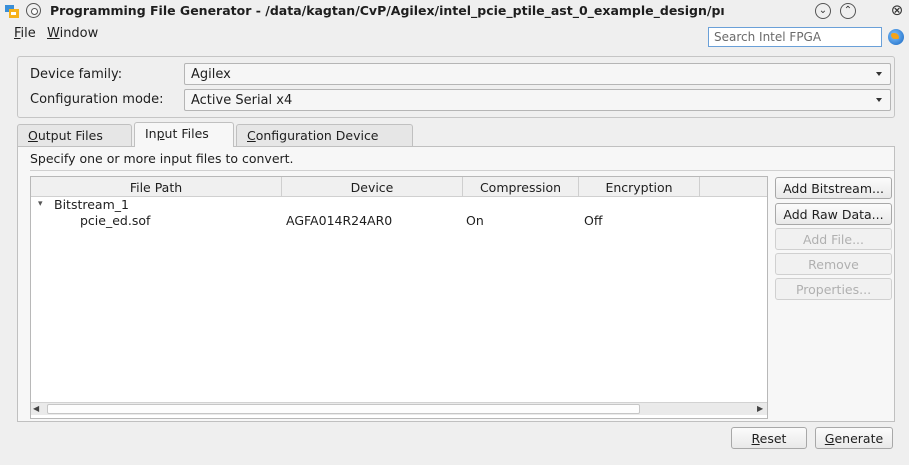 Image resolution: width=909 pixels, height=465 pixels. What do you see at coordinates (343, 409) in the screenshot?
I see `scrollbar-thumb` at bounding box center [343, 409].